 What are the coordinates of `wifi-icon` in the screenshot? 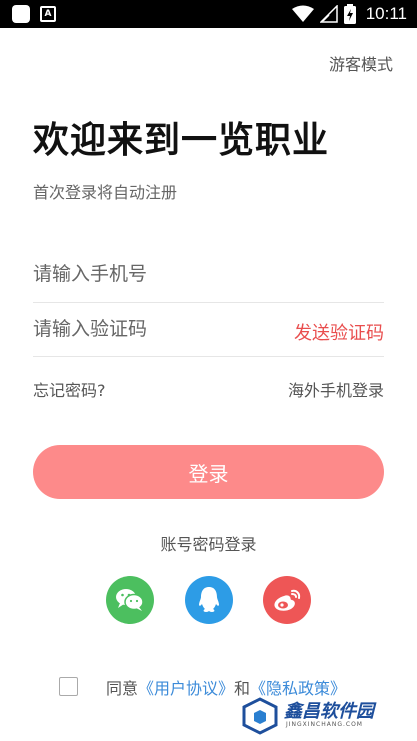 It's located at (302, 13).